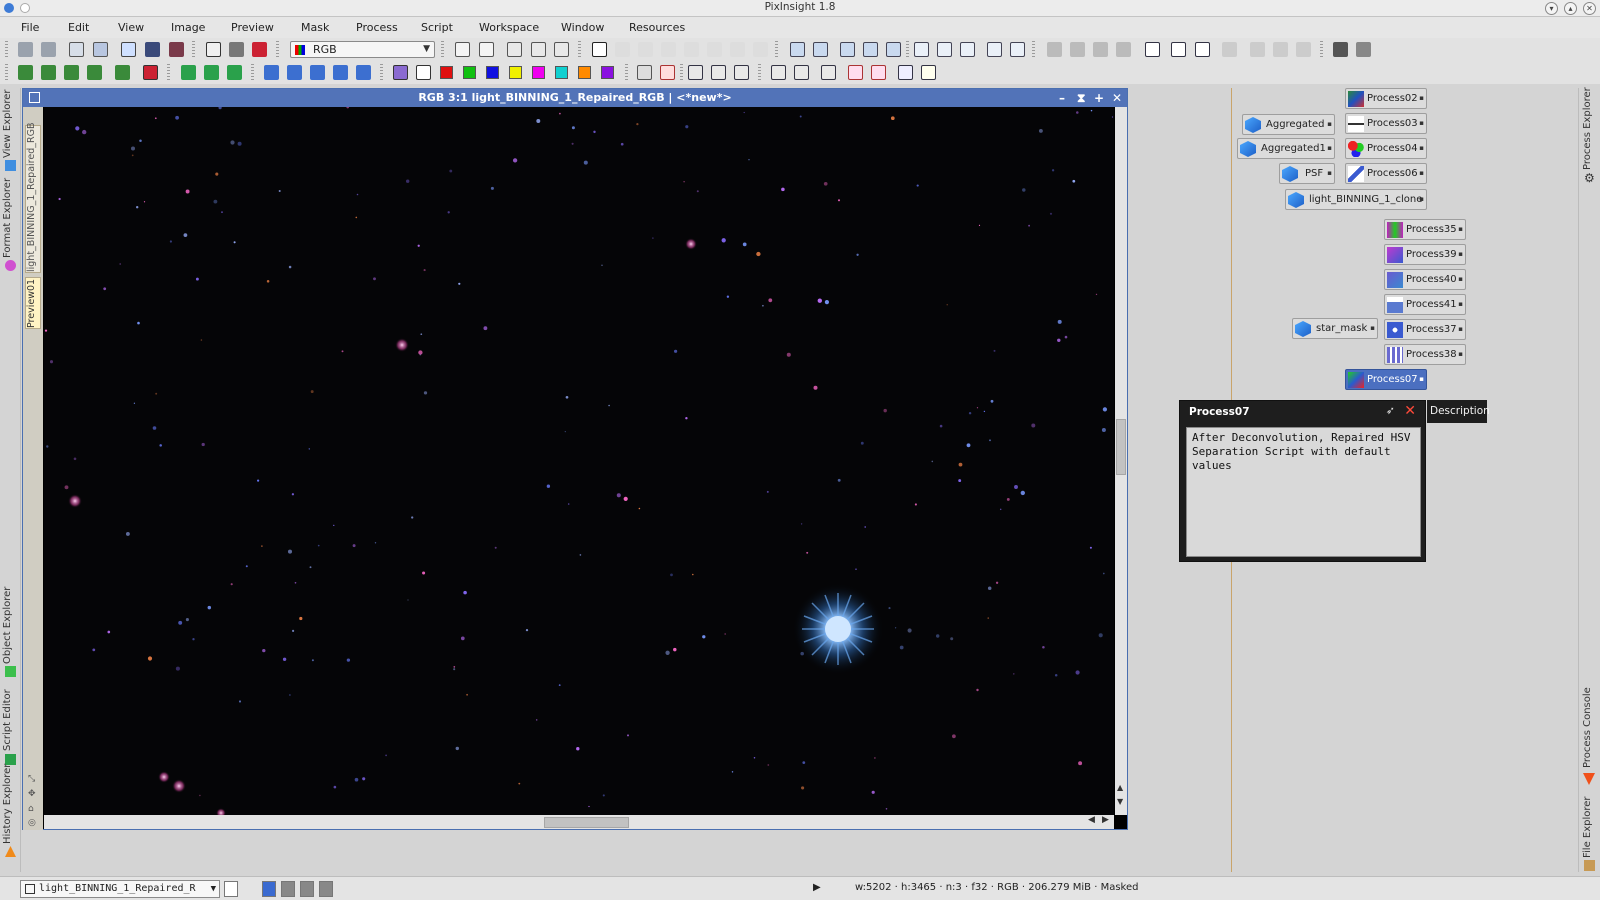 The image size is (1600, 900). Describe the element at coordinates (607, 72) in the screenshot. I see `violet-mask-icon` at that location.